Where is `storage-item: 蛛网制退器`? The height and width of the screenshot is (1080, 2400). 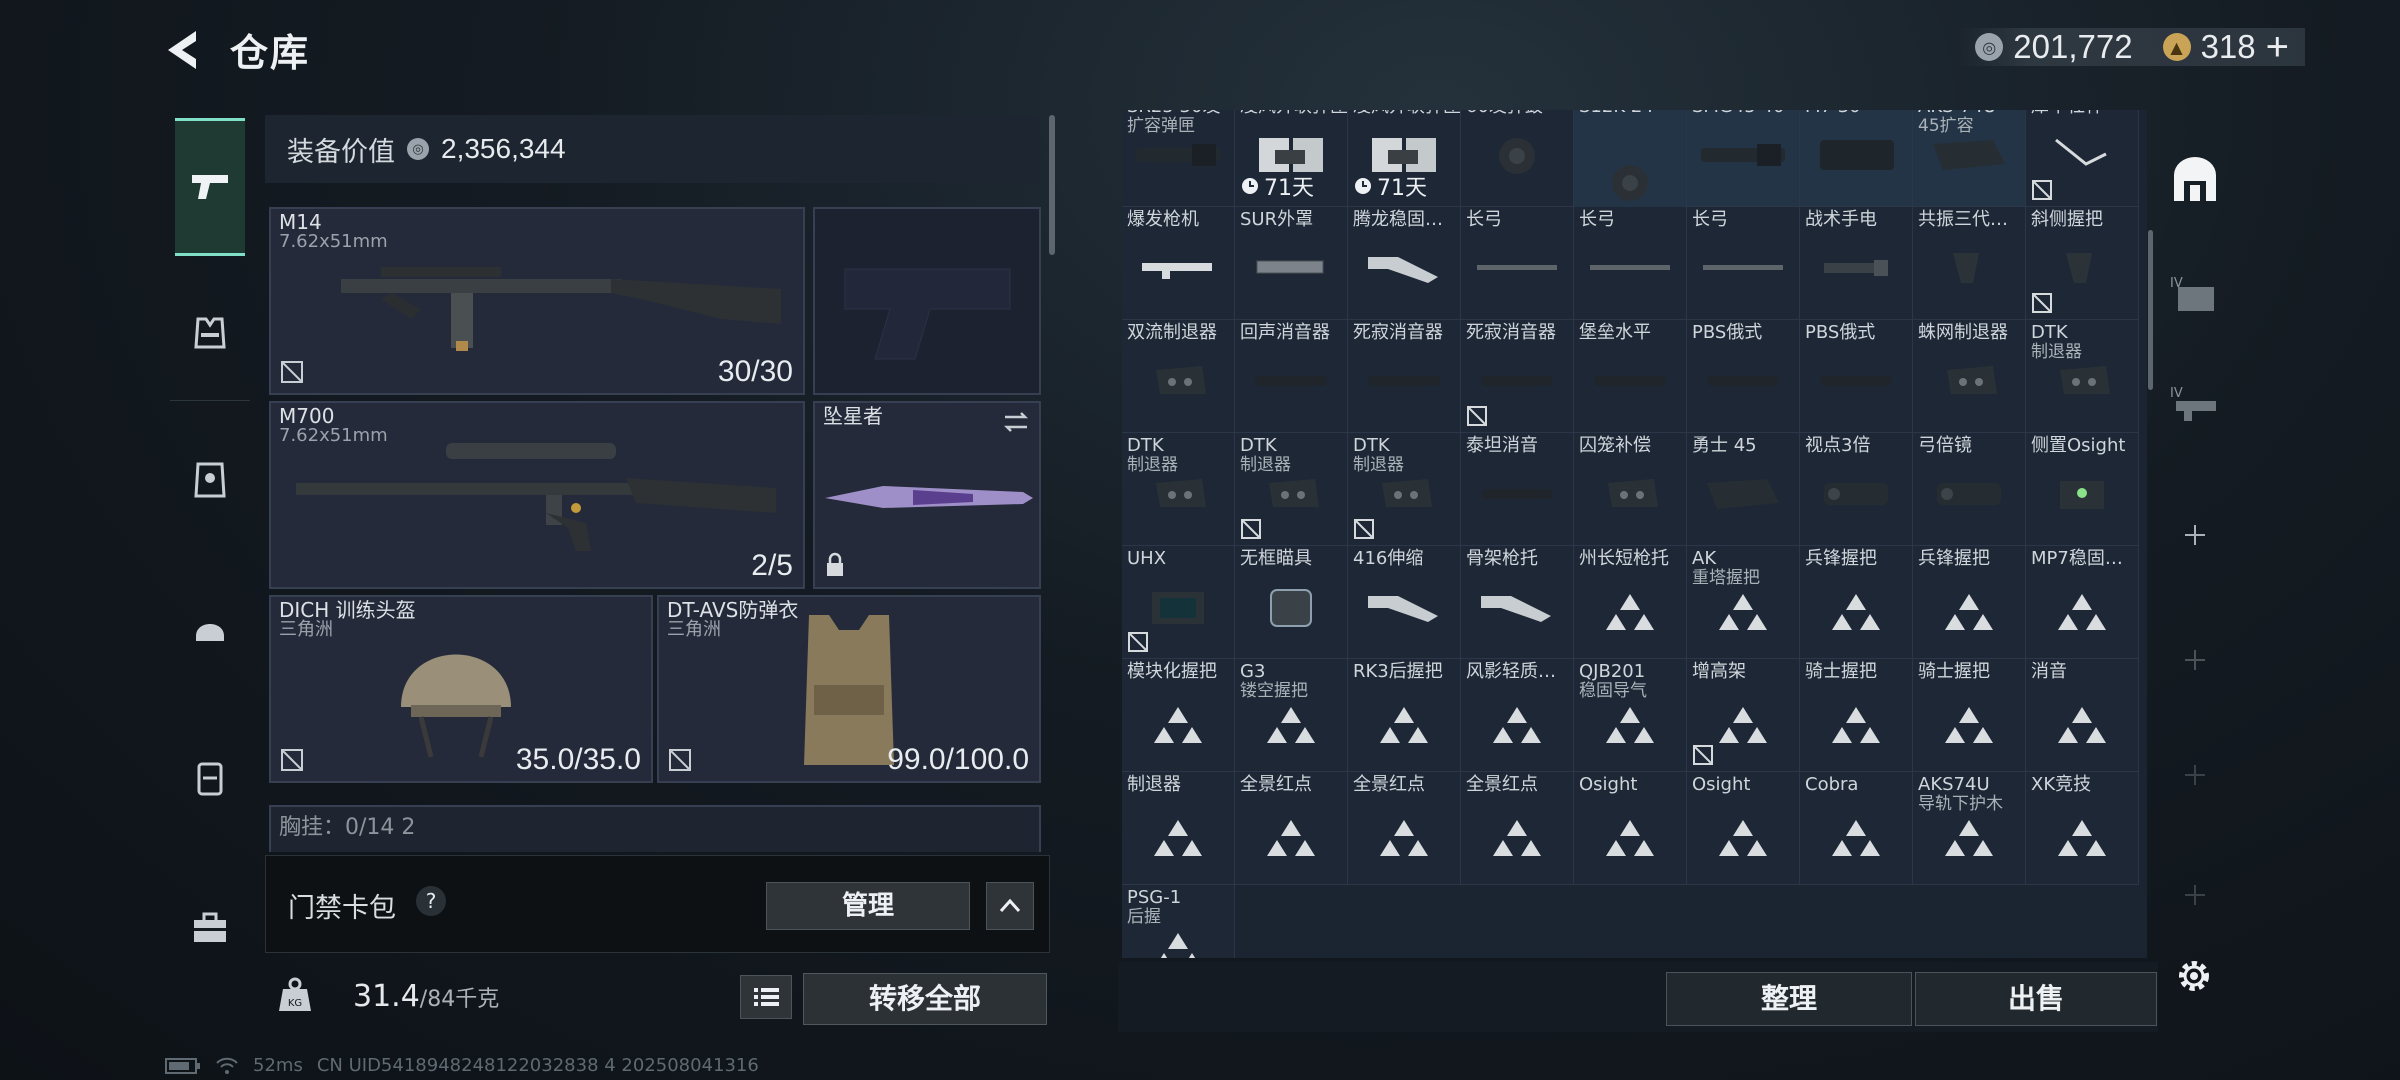 storage-item: 蛛网制退器 is located at coordinates (1969, 376).